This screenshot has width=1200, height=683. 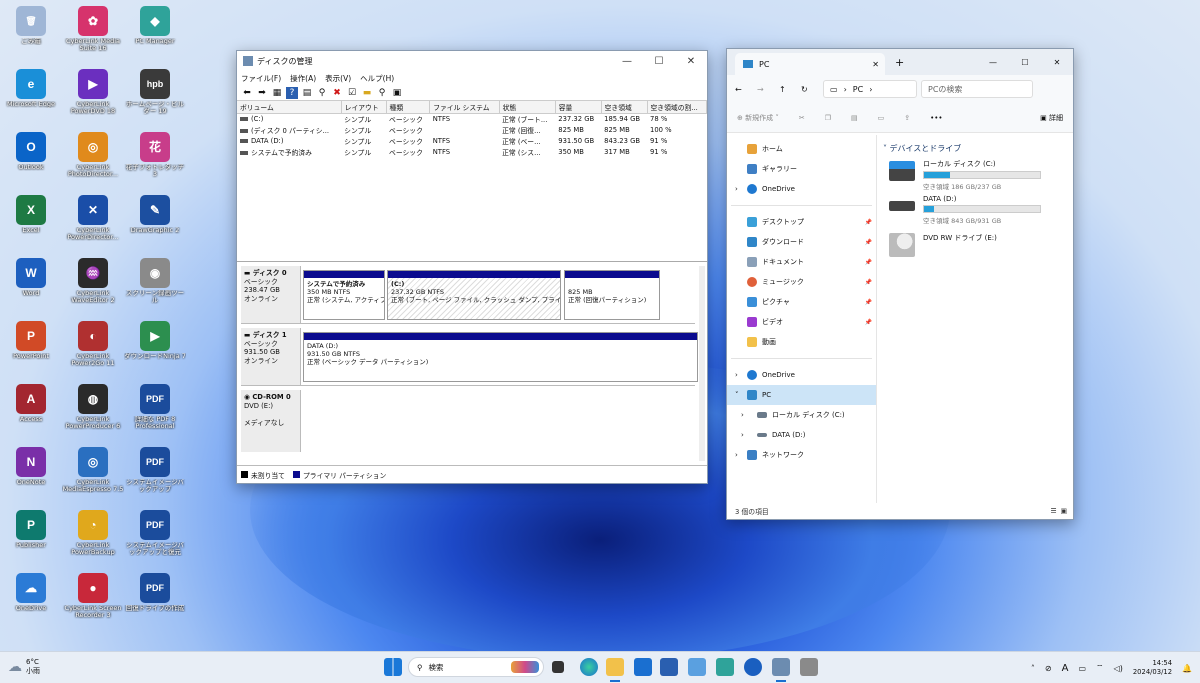 What do you see at coordinates (558, 667) in the screenshot?
I see `task-view-icon` at bounding box center [558, 667].